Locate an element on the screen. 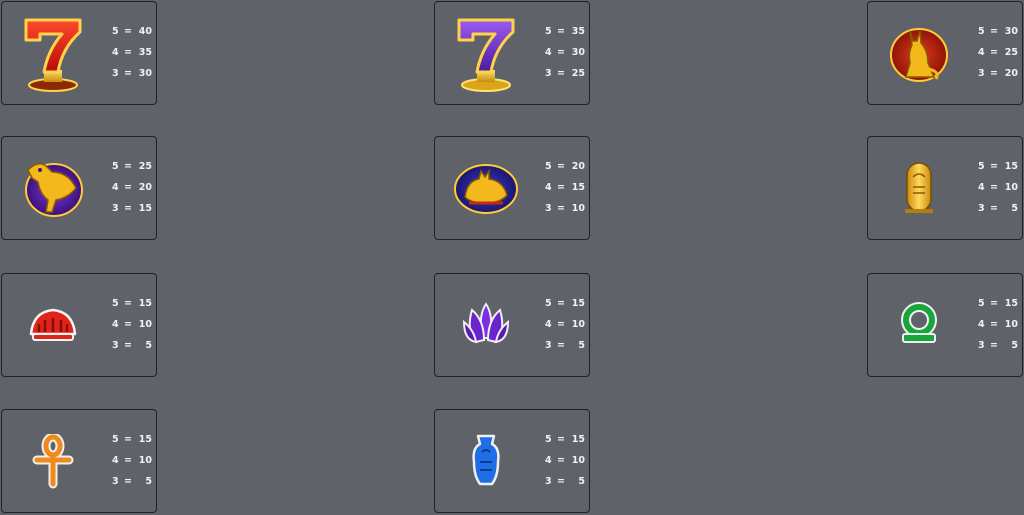  pay-row: 3 = 20 is located at coordinates (998, 73).